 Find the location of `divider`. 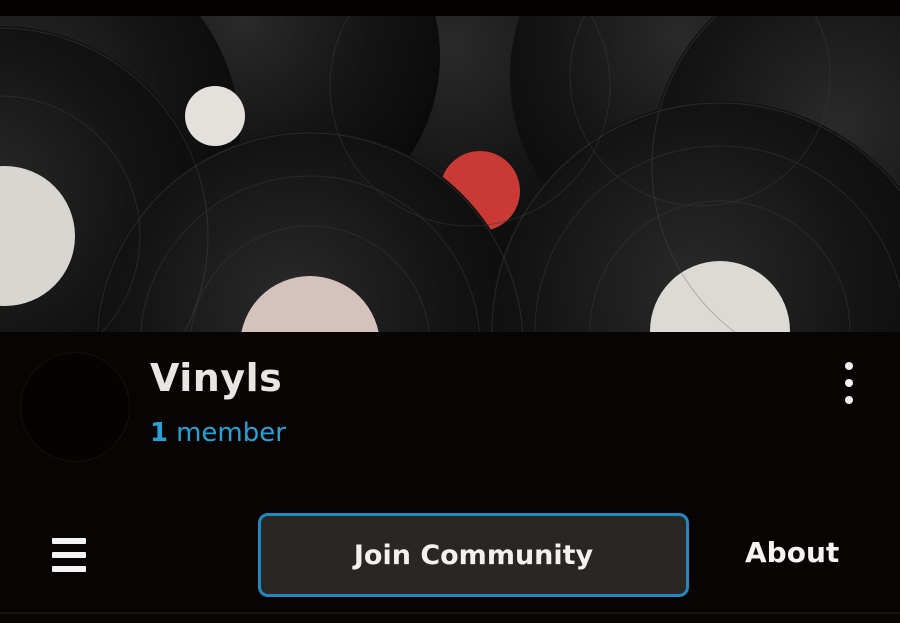

divider is located at coordinates (450, 613).